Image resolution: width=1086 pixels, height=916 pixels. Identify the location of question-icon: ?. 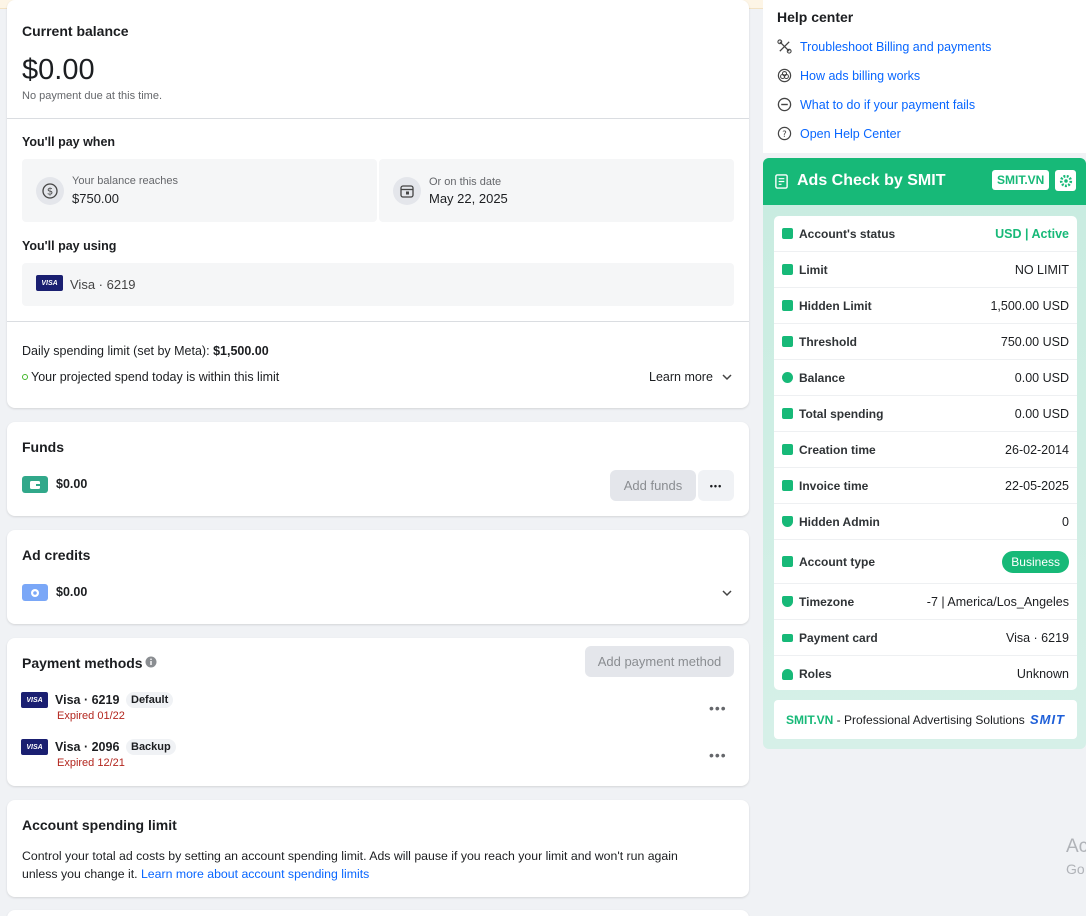
(784, 133).